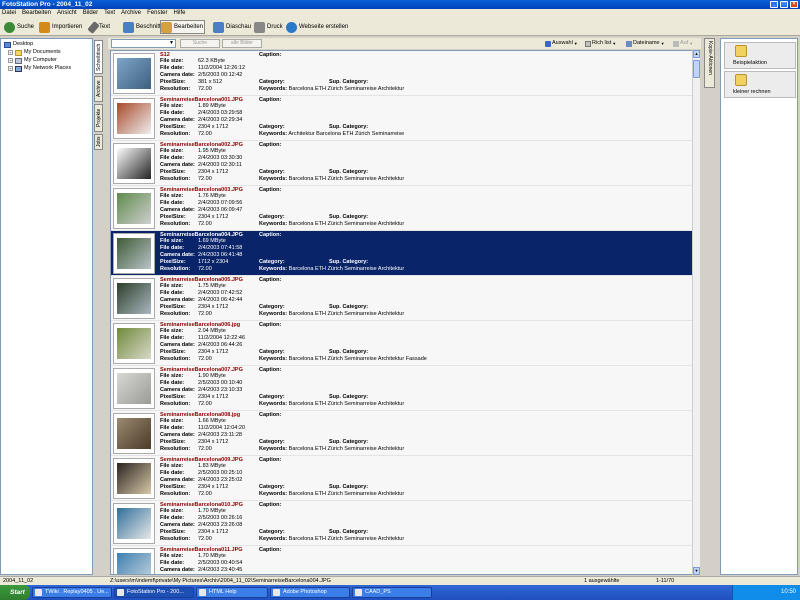 This screenshot has width=800, height=600. What do you see at coordinates (696, 54) in the screenshot?
I see `scroll-up-icon: ▲` at bounding box center [696, 54].